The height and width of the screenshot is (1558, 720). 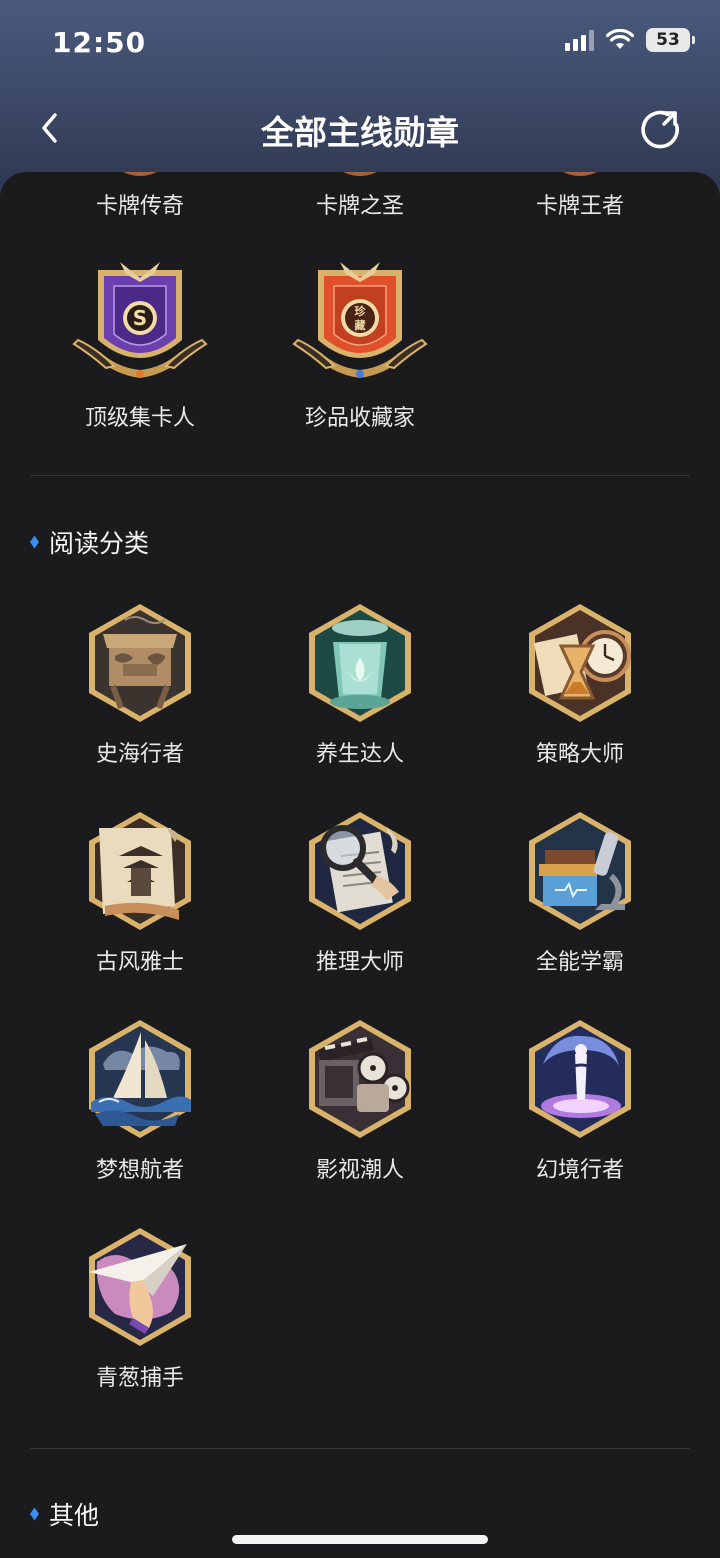 I want to click on page-title: 全部主线勋章, so click(x=360, y=132).